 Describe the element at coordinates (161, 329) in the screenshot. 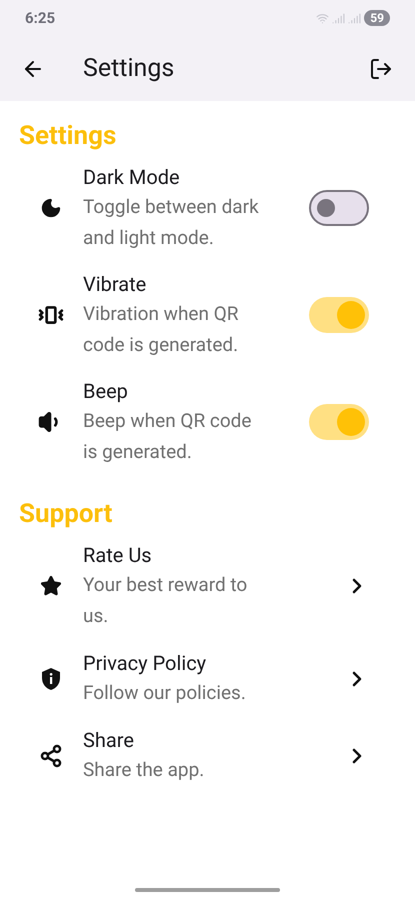

I see `item-subtitle: Vibration when QR code is generated.` at that location.